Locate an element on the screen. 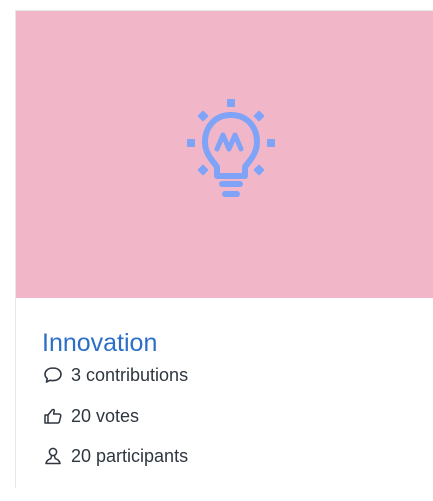  contributions-stat: 3 contributions is located at coordinates (115, 375).